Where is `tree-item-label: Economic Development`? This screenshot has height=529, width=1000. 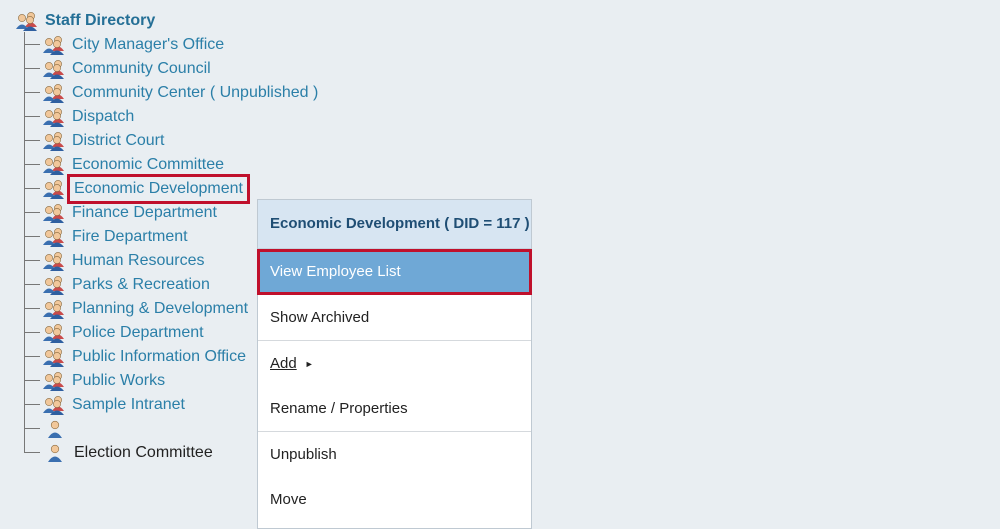
tree-item-label: Economic Development is located at coordinates (158, 189).